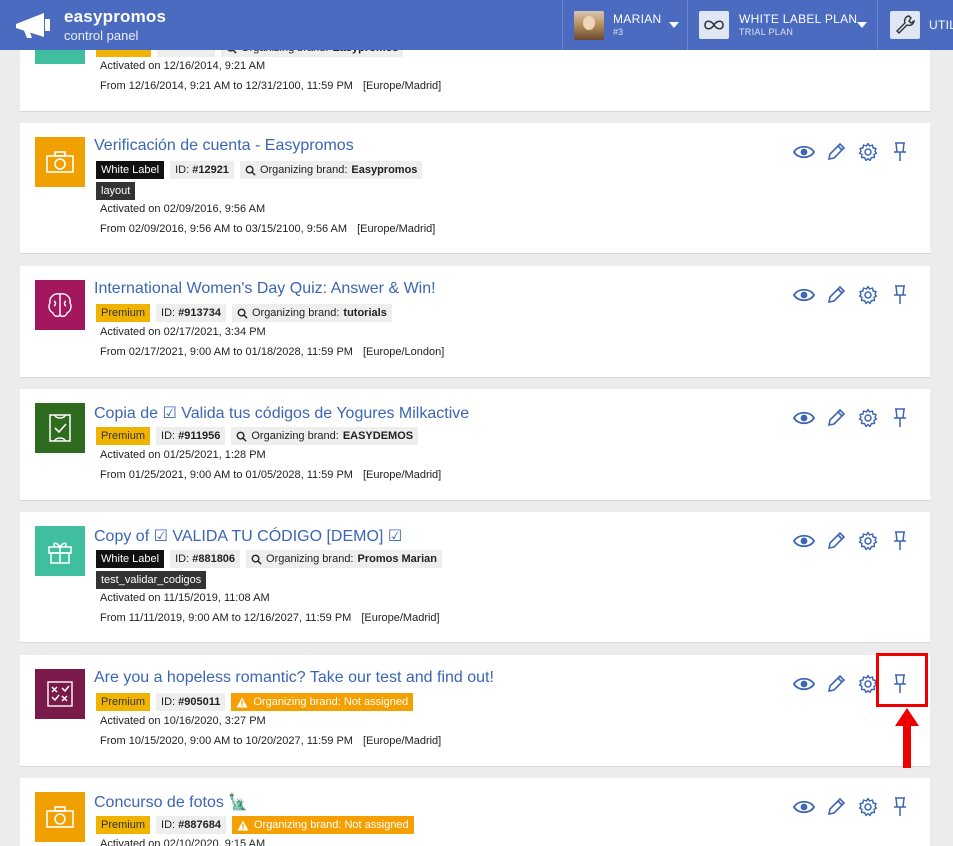 The image size is (953, 846). Describe the element at coordinates (714, 25) in the screenshot. I see `infinity-icon` at that location.